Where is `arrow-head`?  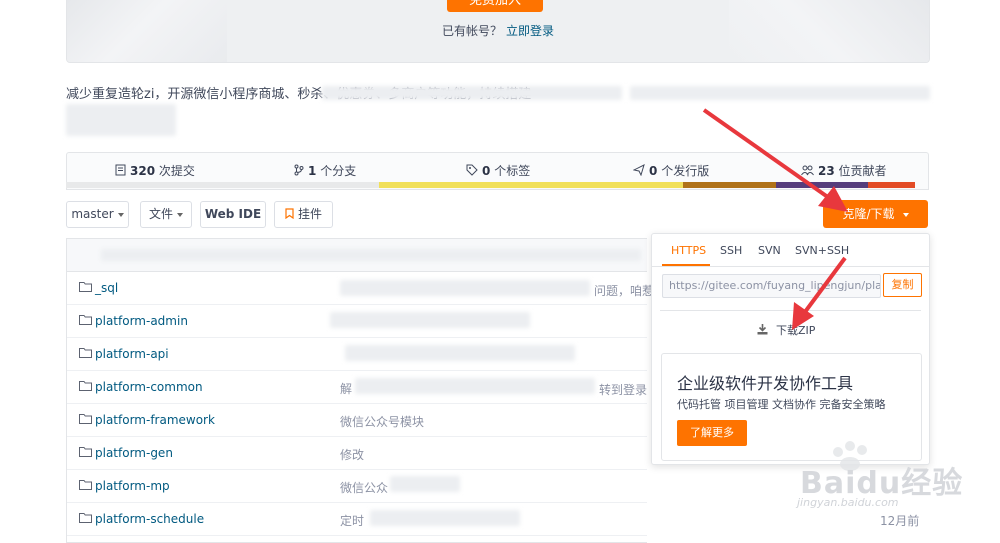 arrow-head is located at coordinates (833, 199).